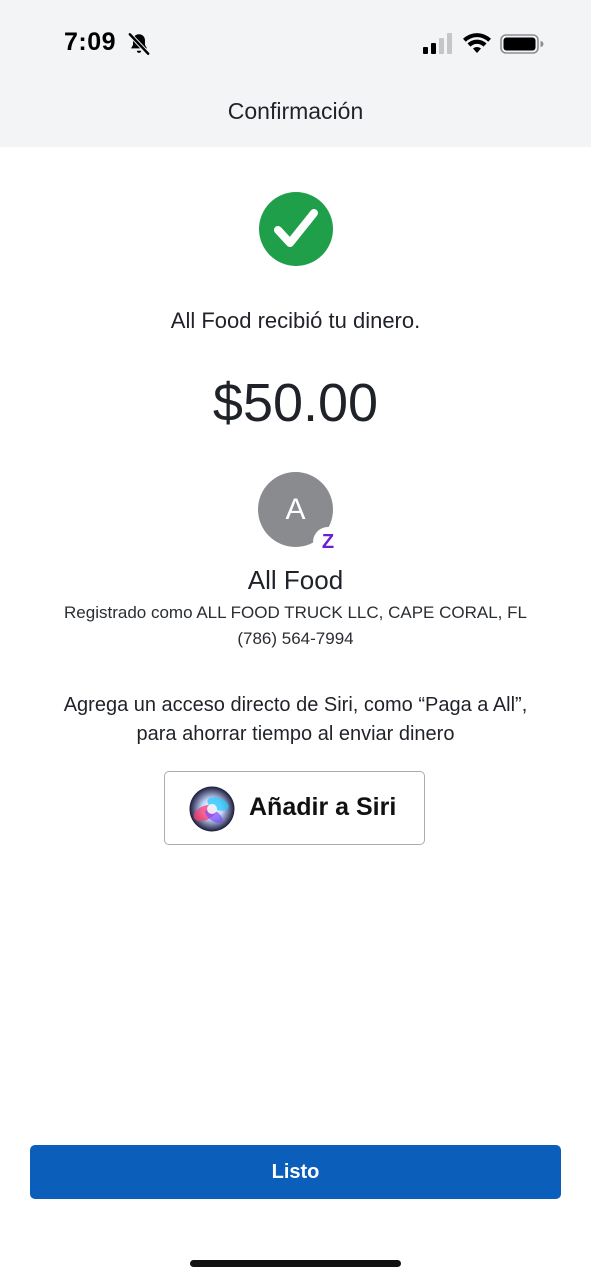 The height and width of the screenshot is (1280, 591). Describe the element at coordinates (295, 111) in the screenshot. I see `page-title: Confirmación` at that location.